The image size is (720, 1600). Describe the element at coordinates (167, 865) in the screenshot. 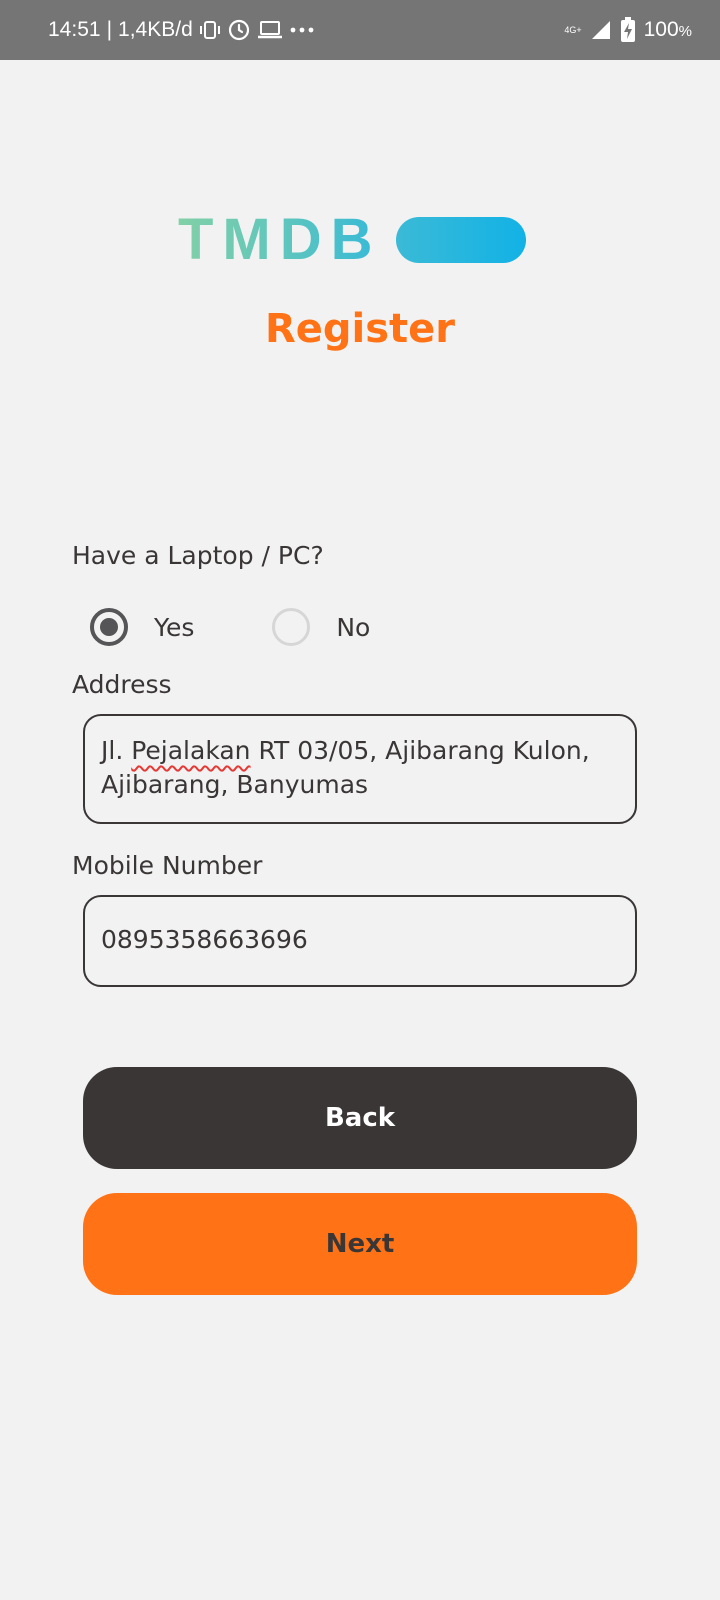

I see `mobile-number-label: Mobile Number` at that location.